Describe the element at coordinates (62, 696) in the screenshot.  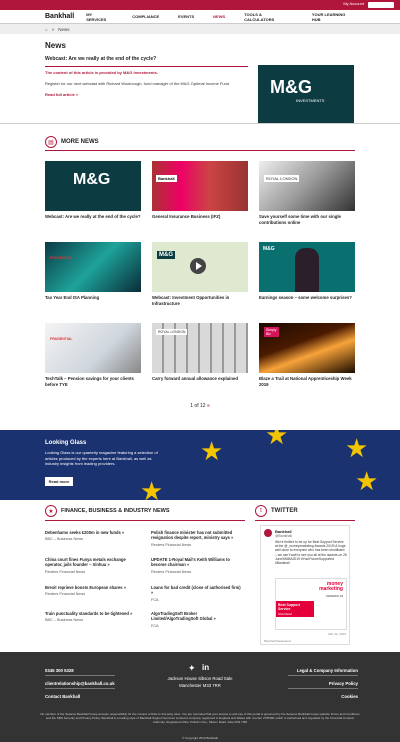
I see `footer-contact: Contact Bankhall` at that location.